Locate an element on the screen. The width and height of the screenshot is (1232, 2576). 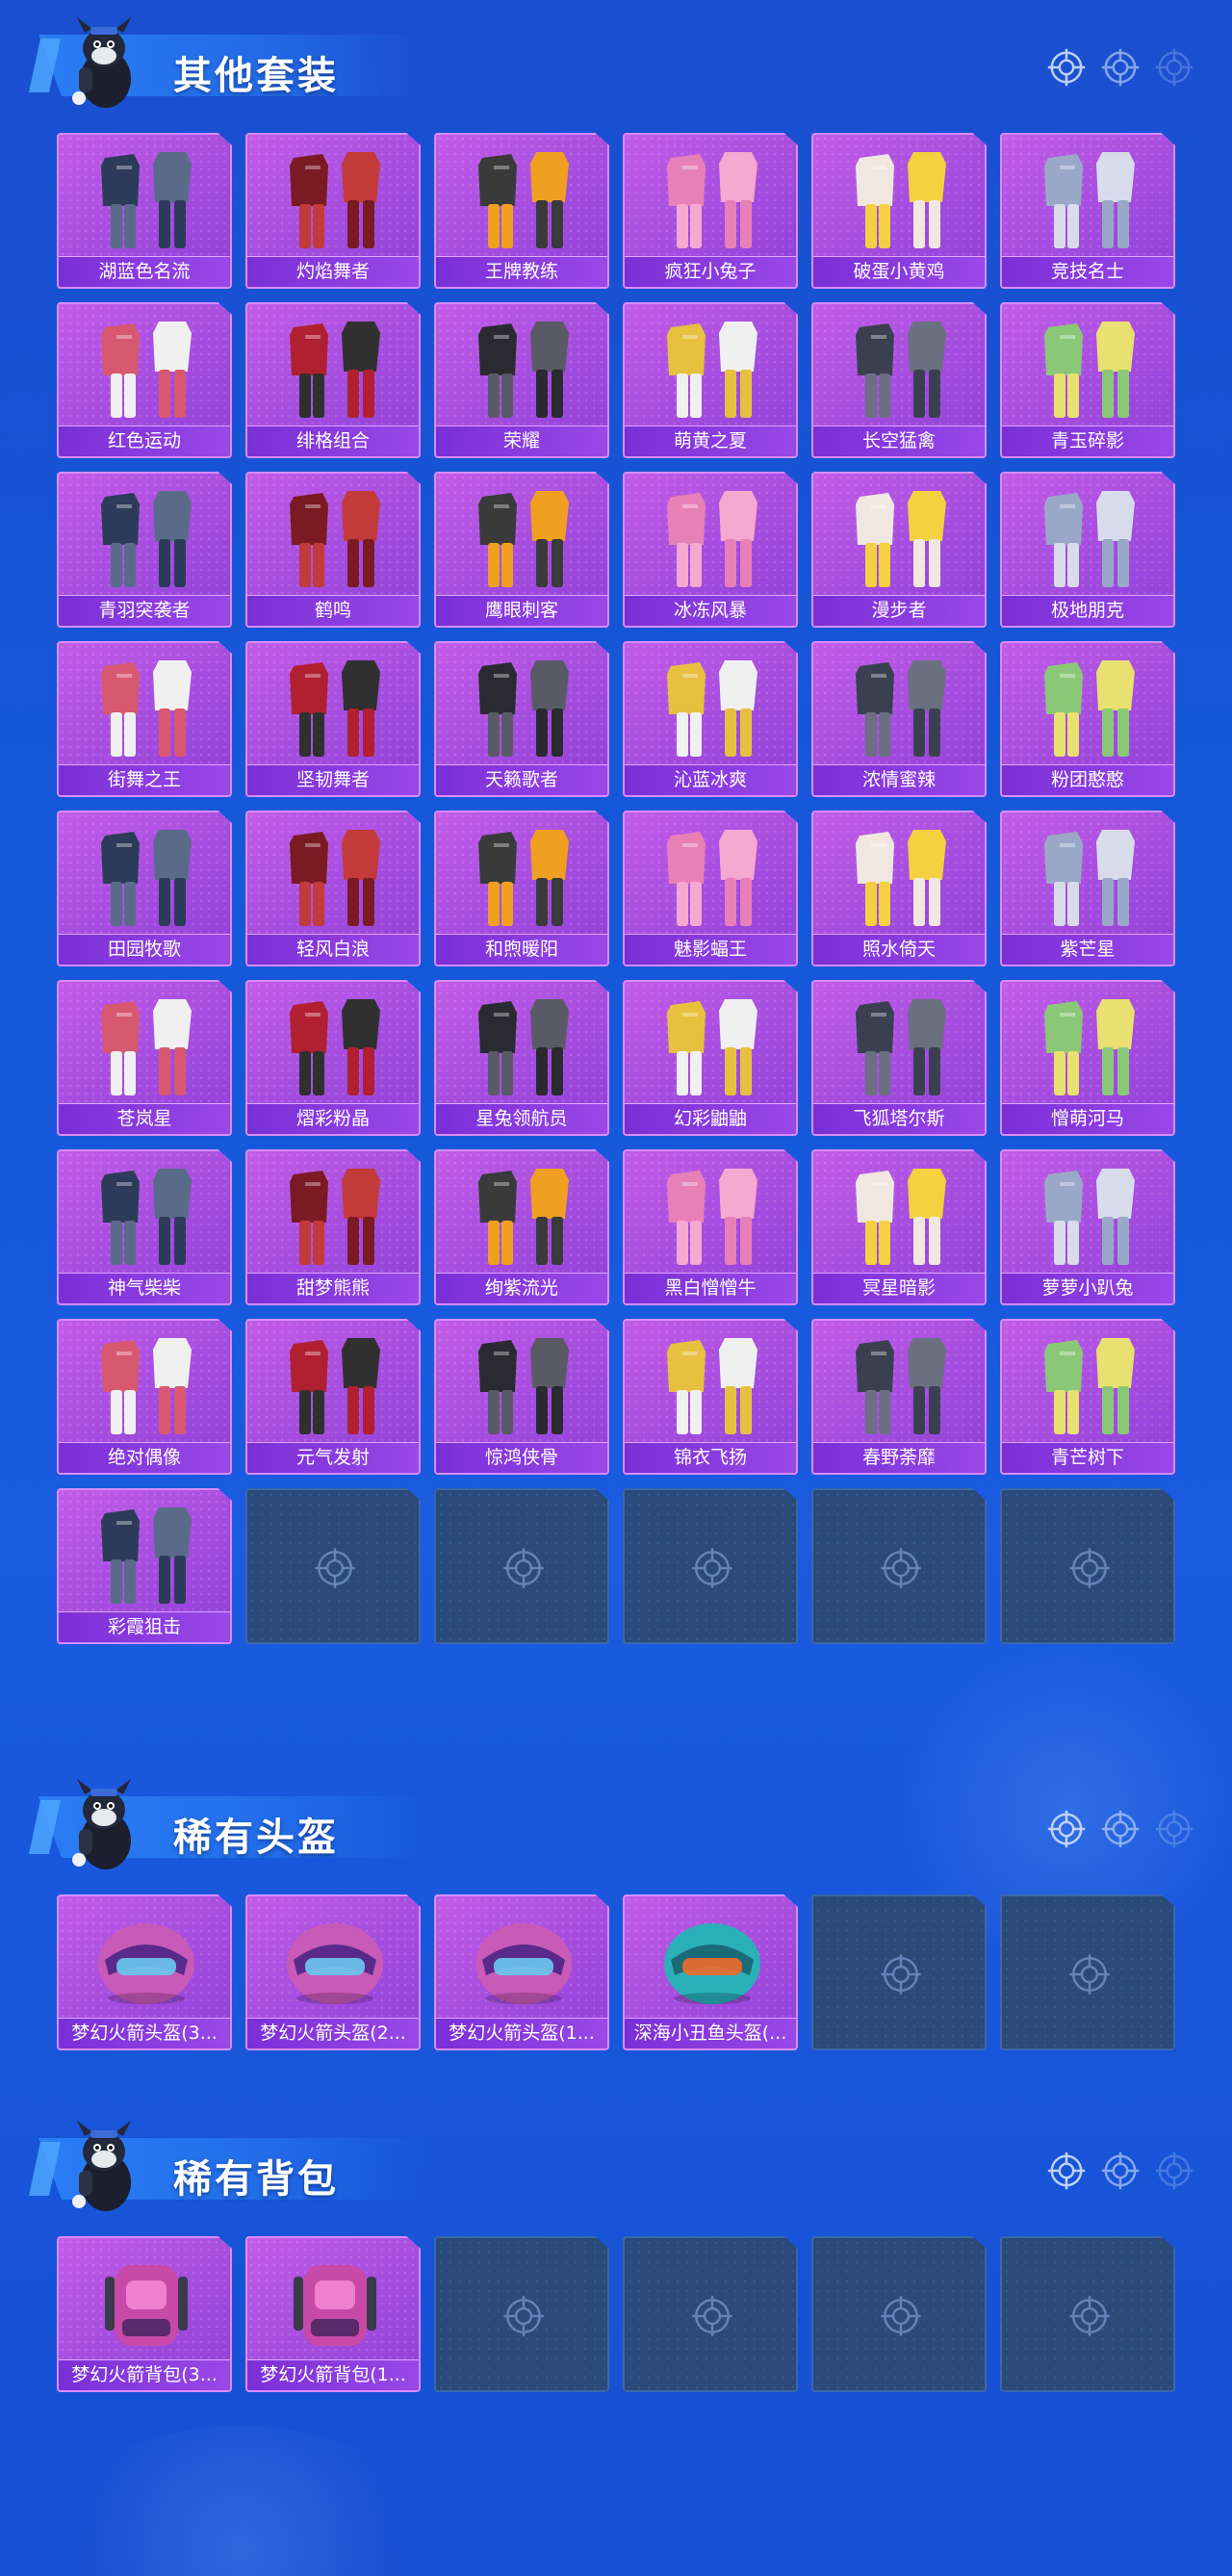
item-card: 鹤鸣 is located at coordinates (333, 550).